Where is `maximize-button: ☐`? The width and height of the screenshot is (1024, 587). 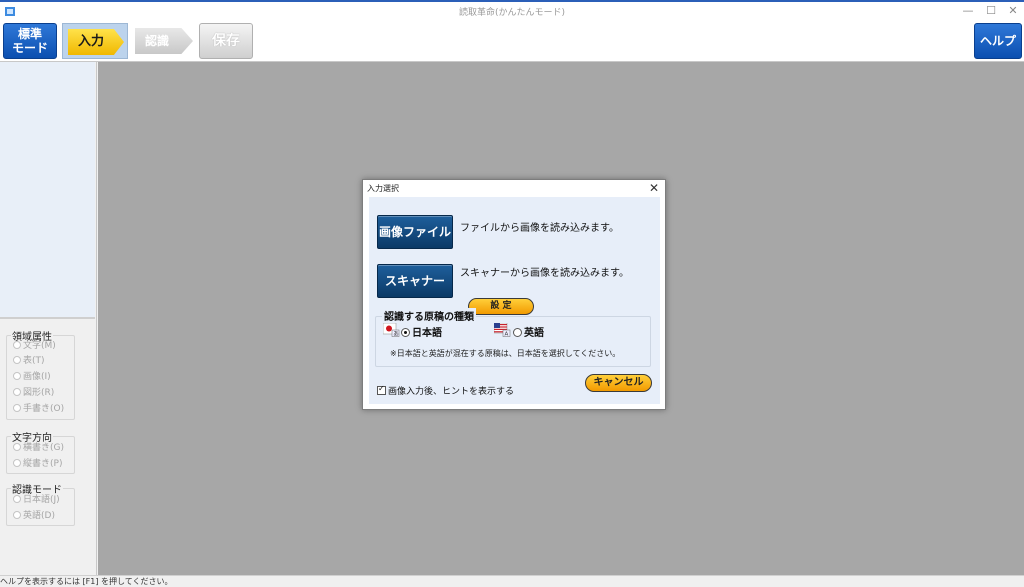
maximize-button: ☐ is located at coordinates (991, 11).